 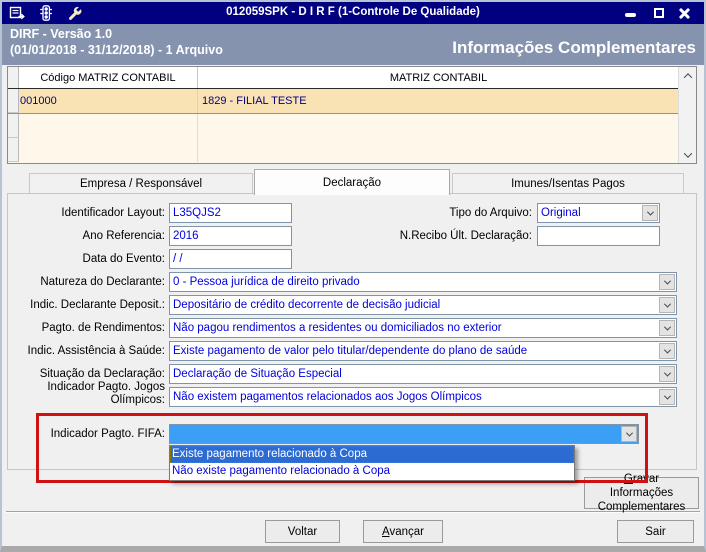 I want to click on indic-declarante-deposit-label: Indic. Declarante Deposit.:, so click(x=97, y=305).